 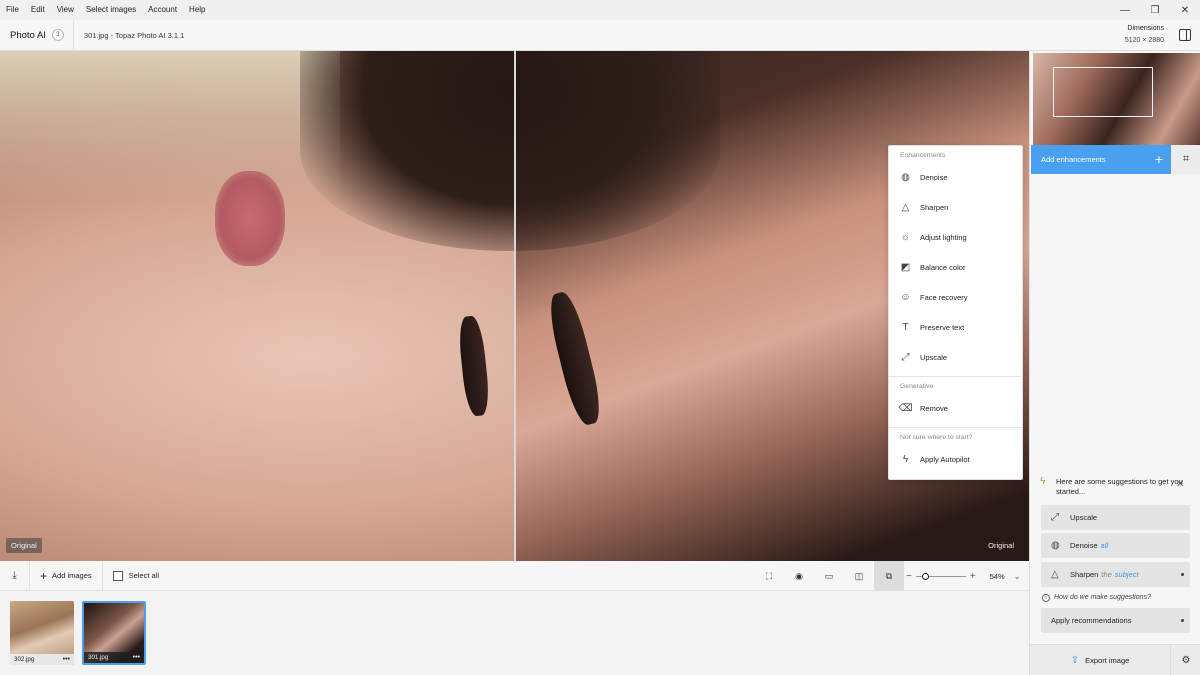 What do you see at coordinates (905, 357) in the screenshot?
I see `diagonal-arrows-icon: ⤢` at bounding box center [905, 357].